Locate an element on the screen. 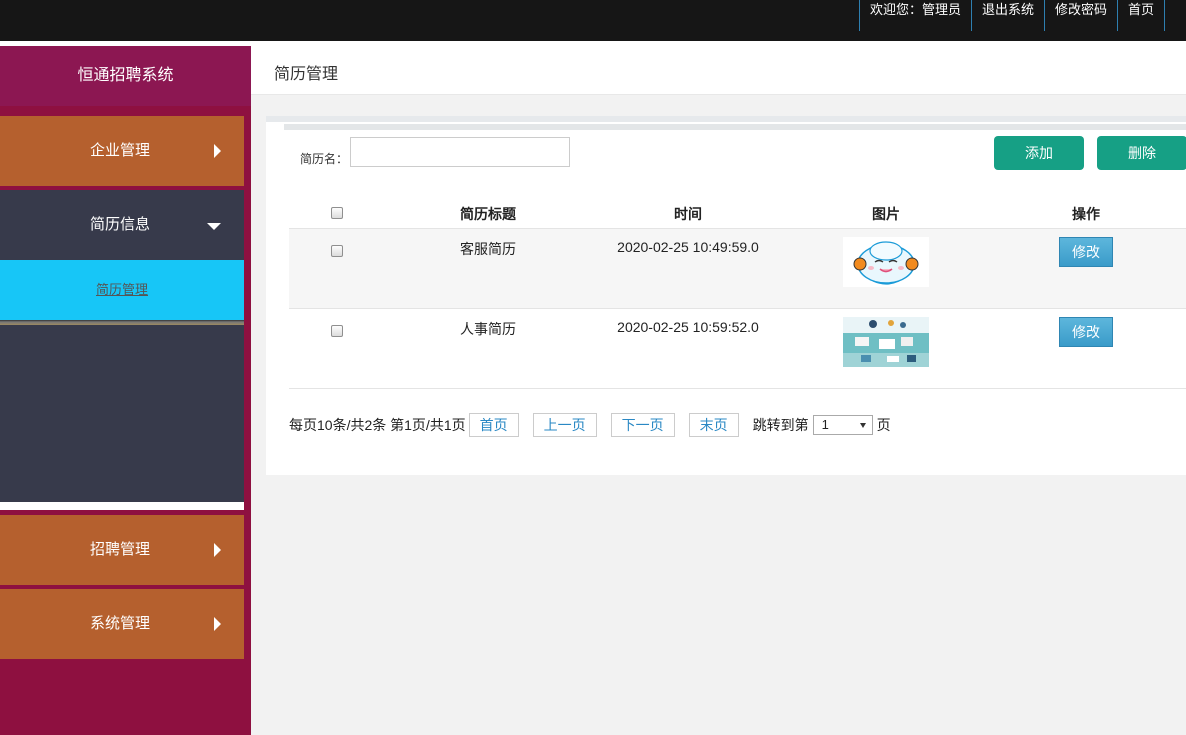  change-password-link: 修改密码 is located at coordinates (1080, 15).